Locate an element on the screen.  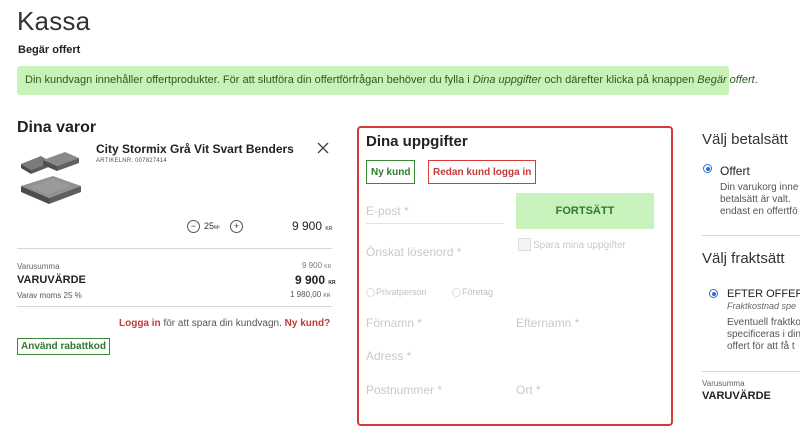
last-name-field: Efternamn * is located at coordinates (547, 323).